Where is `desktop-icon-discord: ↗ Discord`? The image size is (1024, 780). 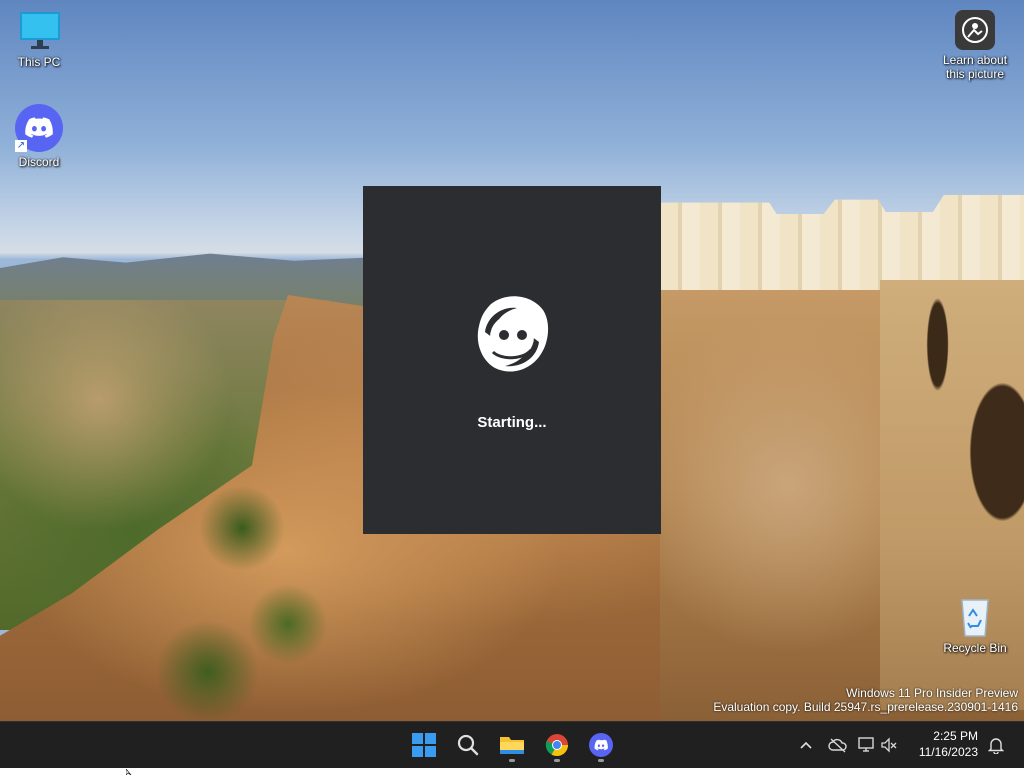 desktop-icon-discord: ↗ Discord is located at coordinates (39, 136).